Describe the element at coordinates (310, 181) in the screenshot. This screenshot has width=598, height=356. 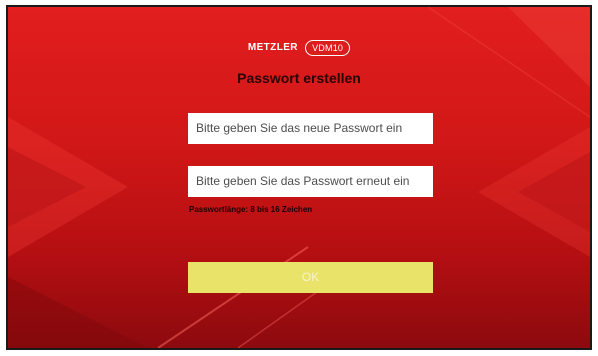
I see `confirm-password-field` at that location.